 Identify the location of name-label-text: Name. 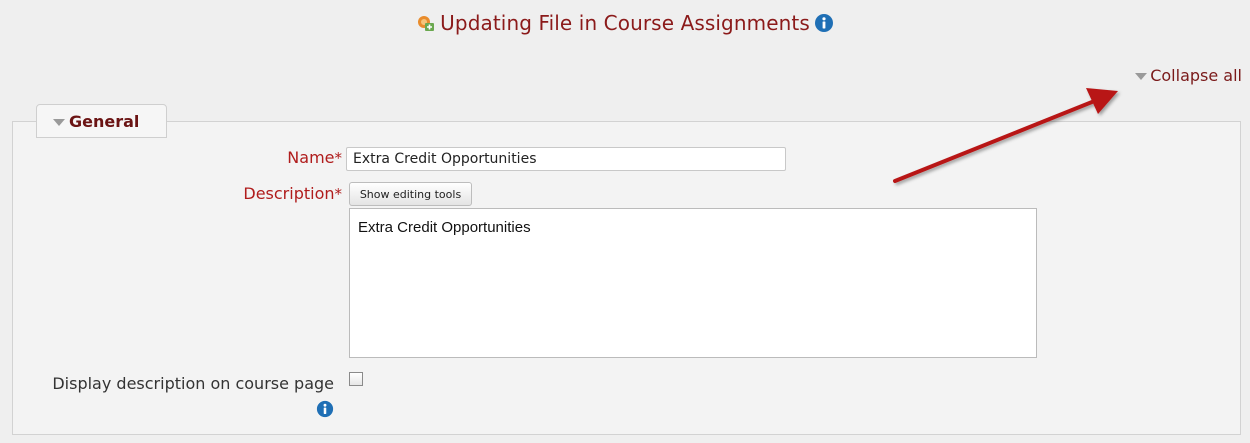
(311, 157).